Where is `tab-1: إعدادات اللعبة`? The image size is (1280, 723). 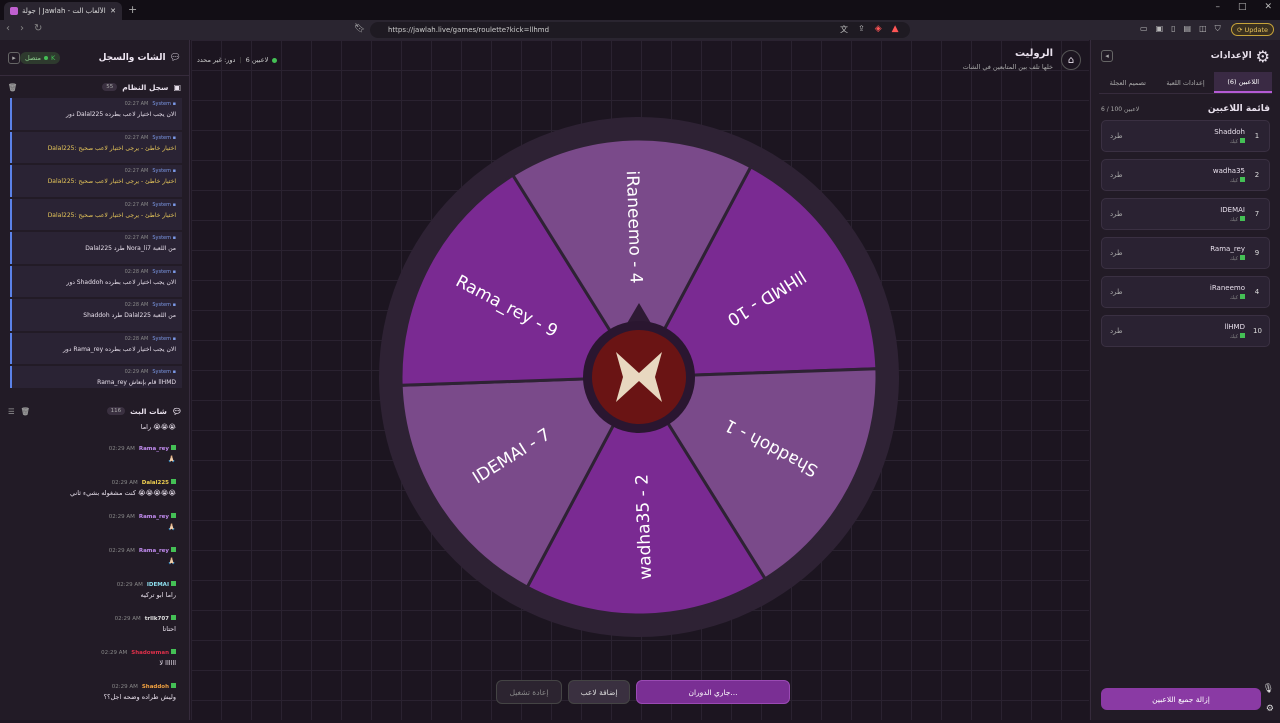 tab-1: إعدادات اللعبة is located at coordinates (1186, 82).